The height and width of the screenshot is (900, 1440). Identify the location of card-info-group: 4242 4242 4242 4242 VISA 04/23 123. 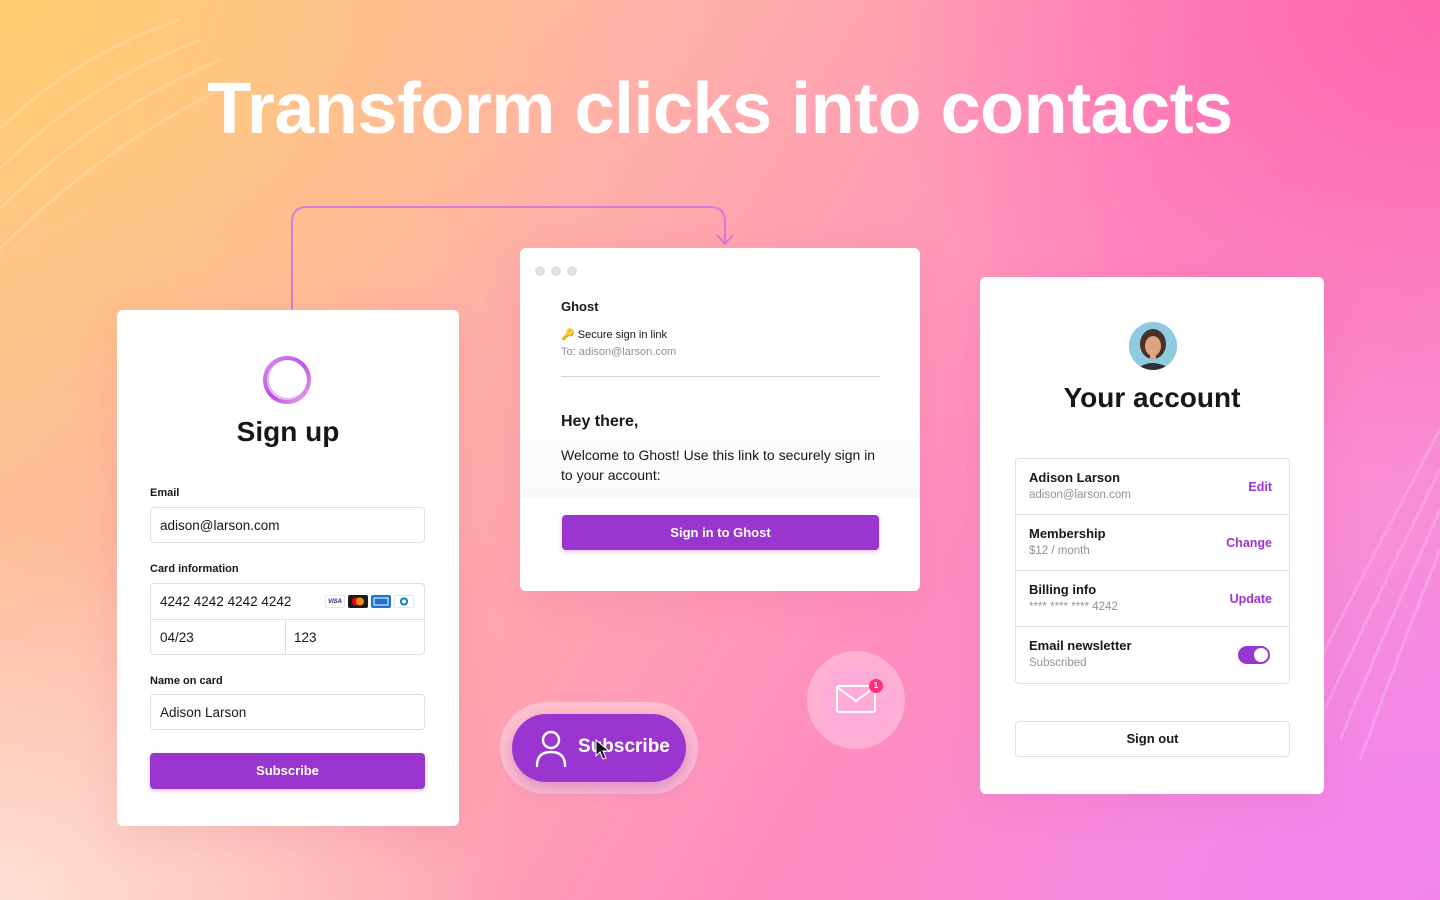
(287, 619).